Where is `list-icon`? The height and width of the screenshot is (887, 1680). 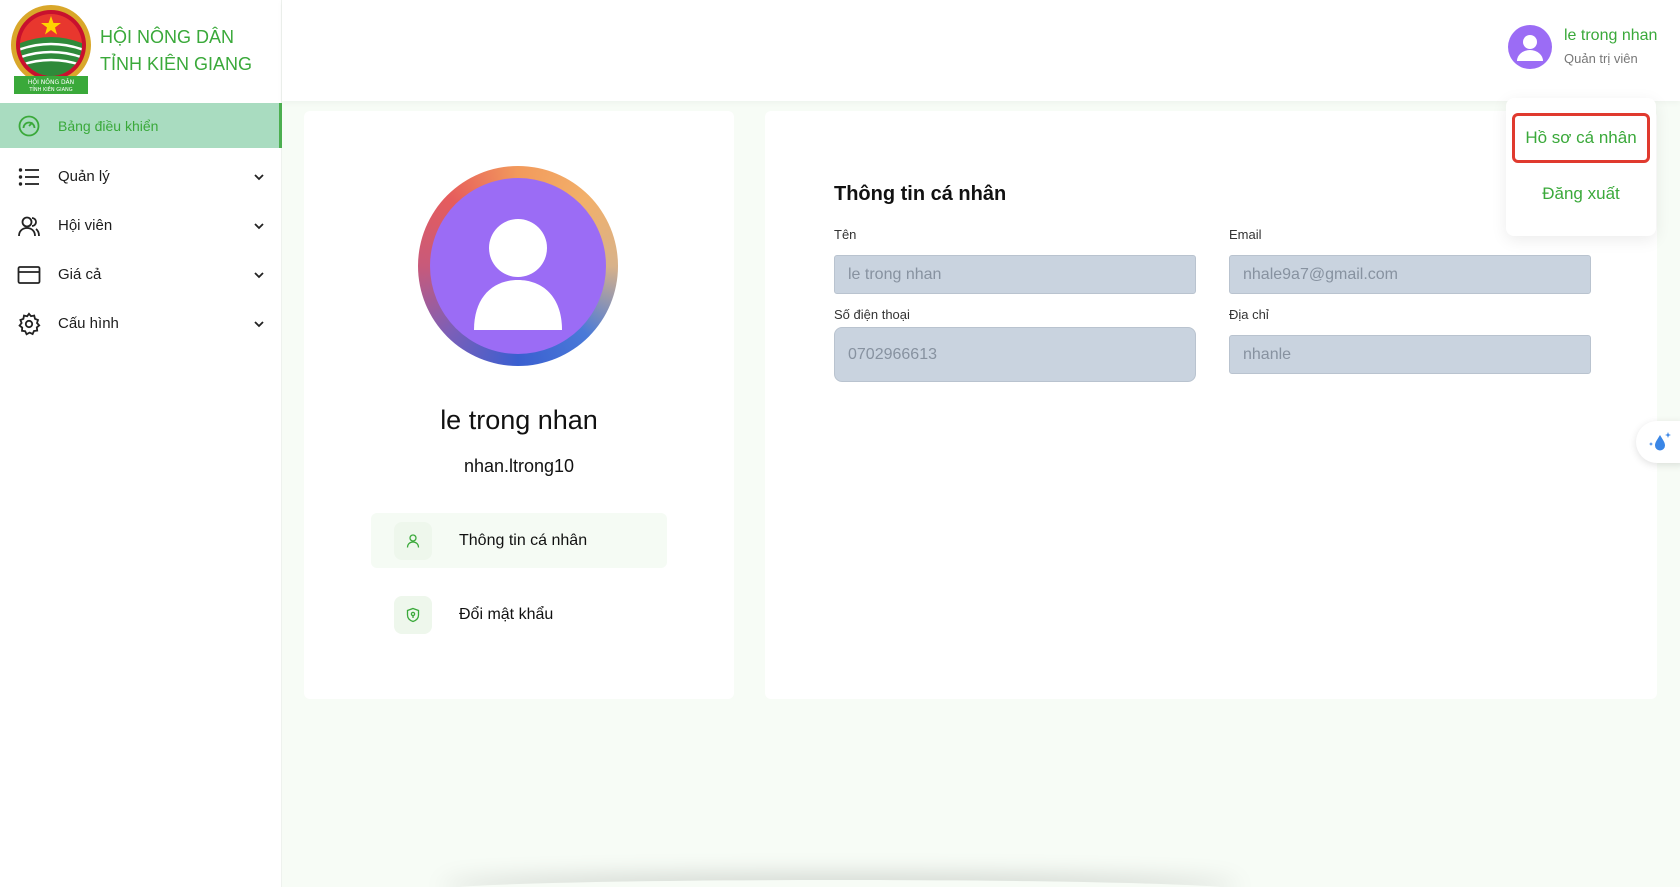 list-icon is located at coordinates (28, 176).